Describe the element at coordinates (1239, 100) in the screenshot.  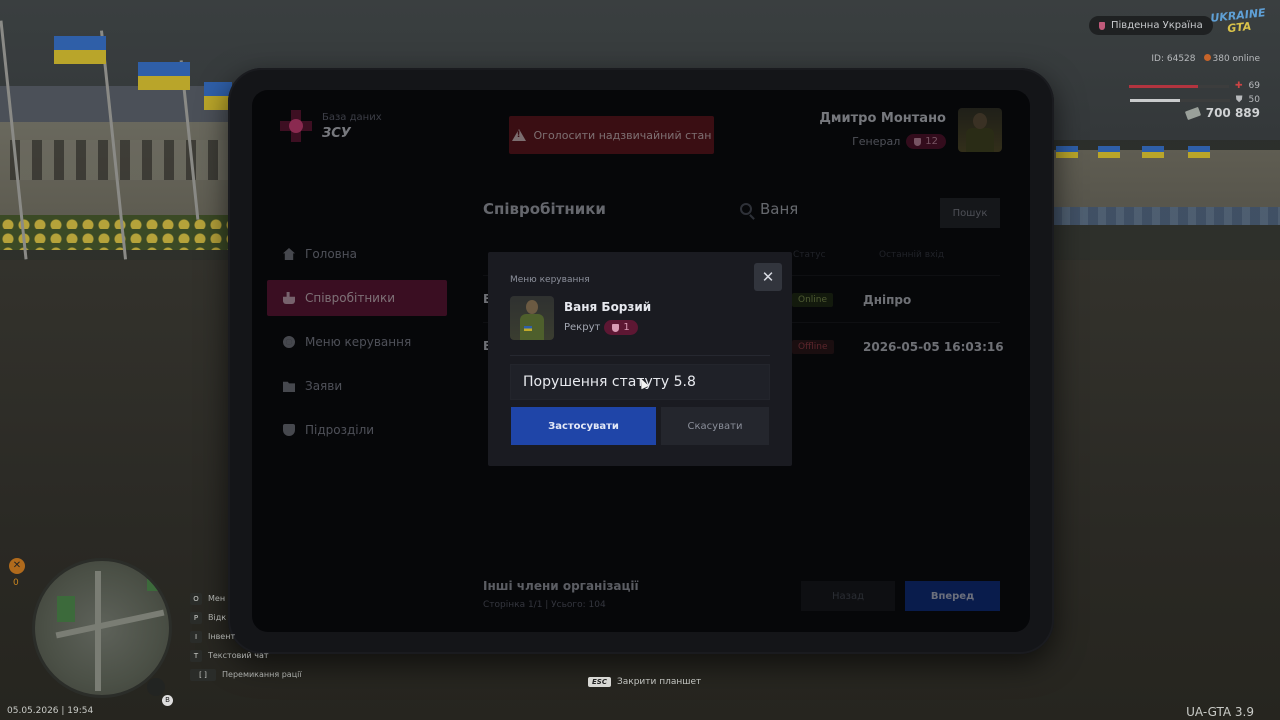
I see `armor-icon: ⛊` at that location.